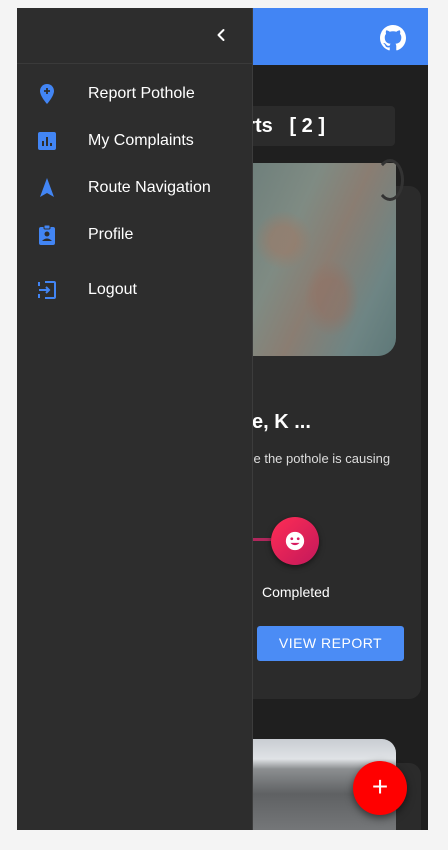 The height and width of the screenshot is (850, 448). Describe the element at coordinates (47, 187) in the screenshot. I see `navigation-arrow-icon` at that location.